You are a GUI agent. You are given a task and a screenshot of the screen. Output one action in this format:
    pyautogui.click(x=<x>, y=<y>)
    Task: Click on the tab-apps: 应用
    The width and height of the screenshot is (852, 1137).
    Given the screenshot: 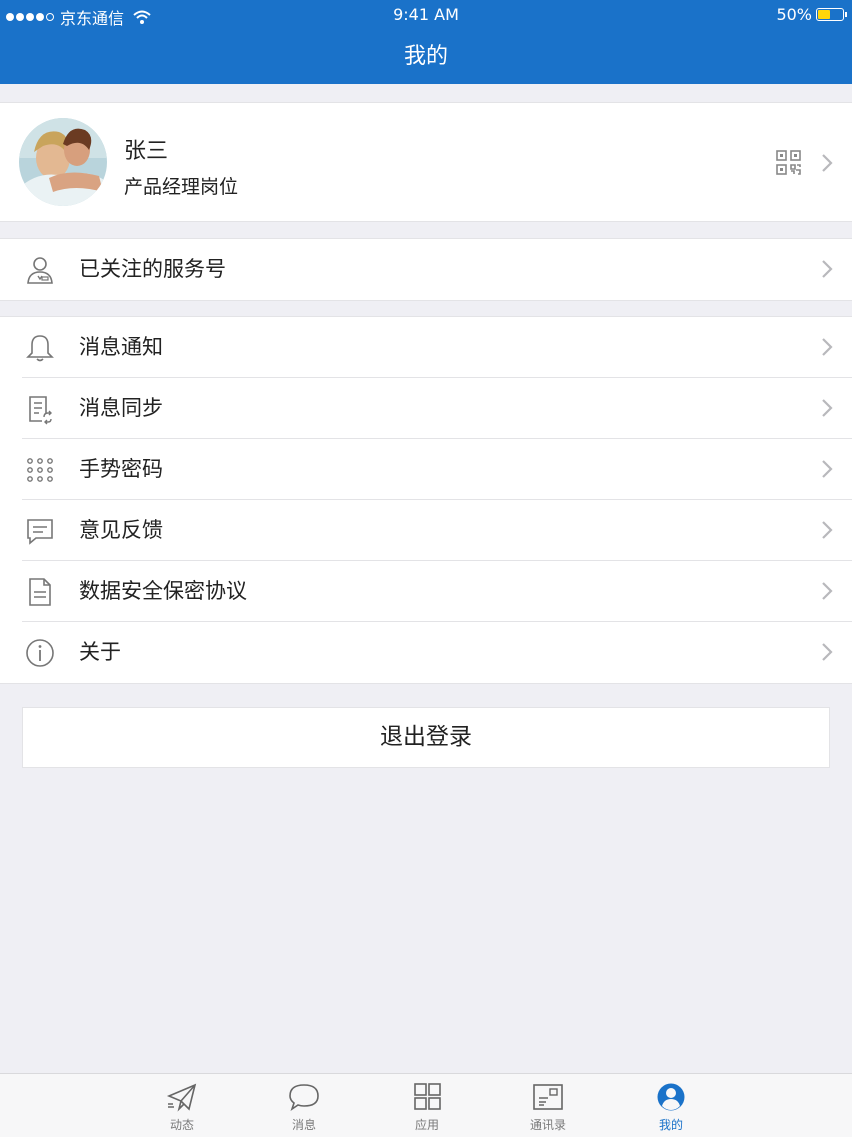 What is the action you would take?
    pyautogui.click(x=427, y=1105)
    